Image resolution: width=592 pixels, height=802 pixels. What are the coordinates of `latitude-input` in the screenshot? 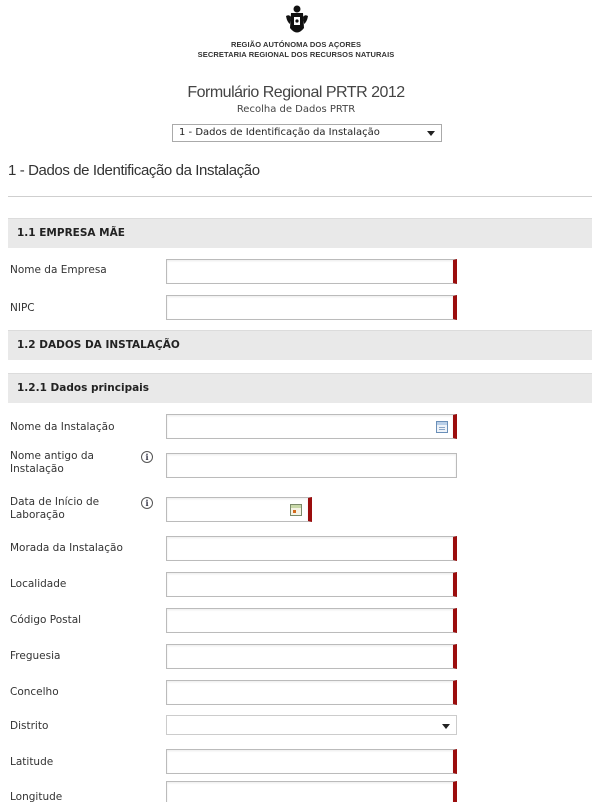 It's located at (311, 761).